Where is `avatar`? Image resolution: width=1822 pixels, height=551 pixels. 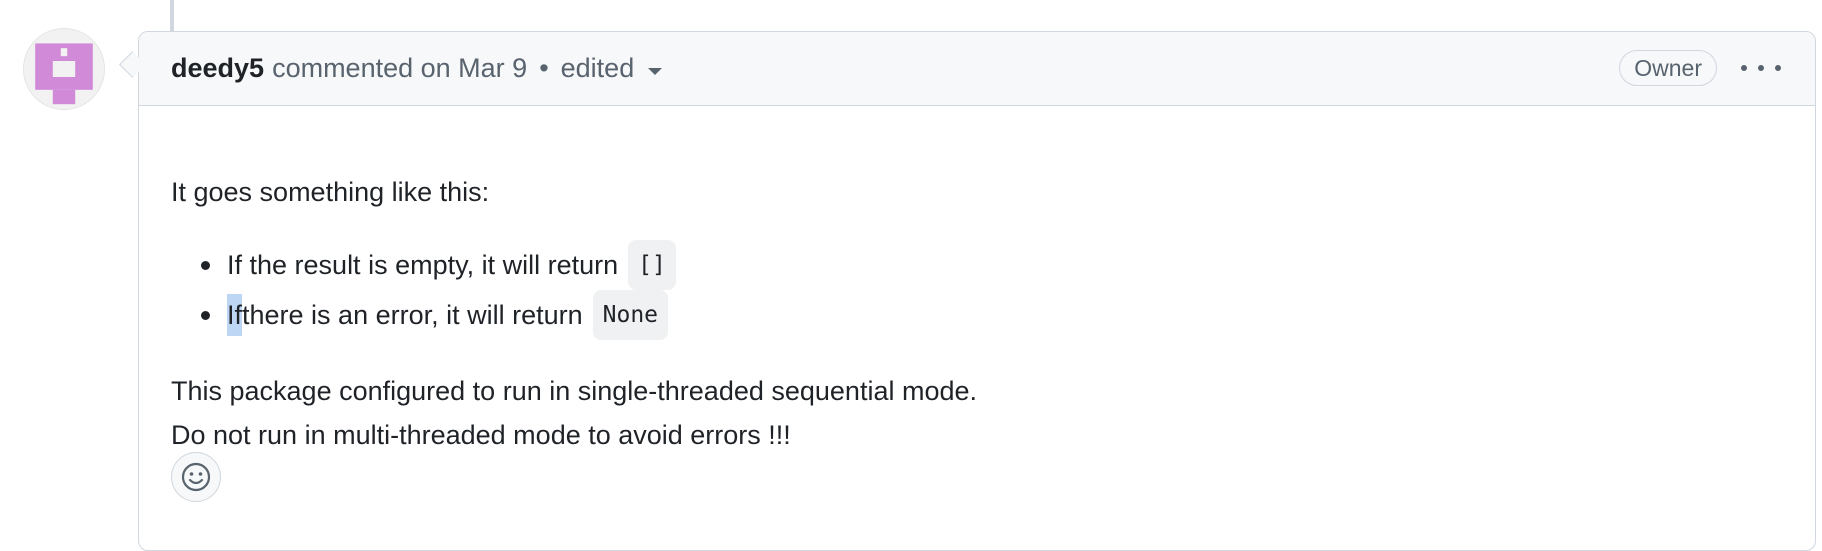
avatar is located at coordinates (64, 69).